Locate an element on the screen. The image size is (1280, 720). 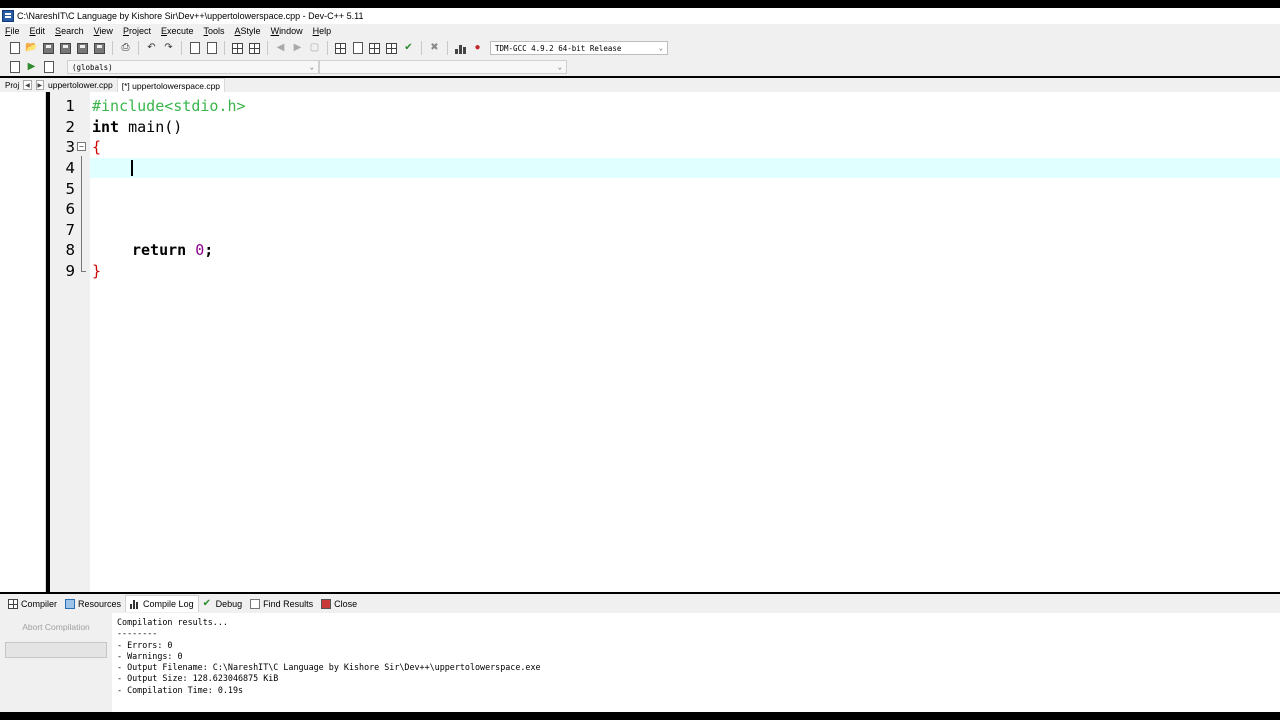
fold-collapse-icon: − is located at coordinates (81, 147).